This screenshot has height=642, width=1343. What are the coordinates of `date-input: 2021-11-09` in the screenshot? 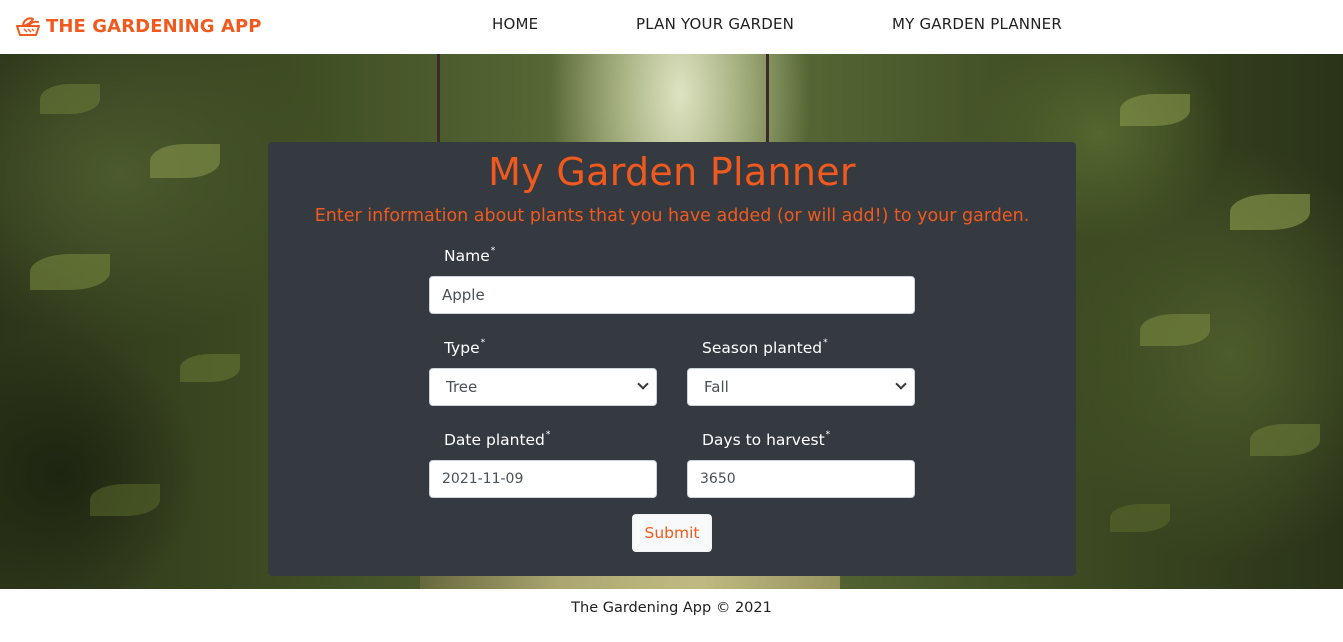 It's located at (543, 479).